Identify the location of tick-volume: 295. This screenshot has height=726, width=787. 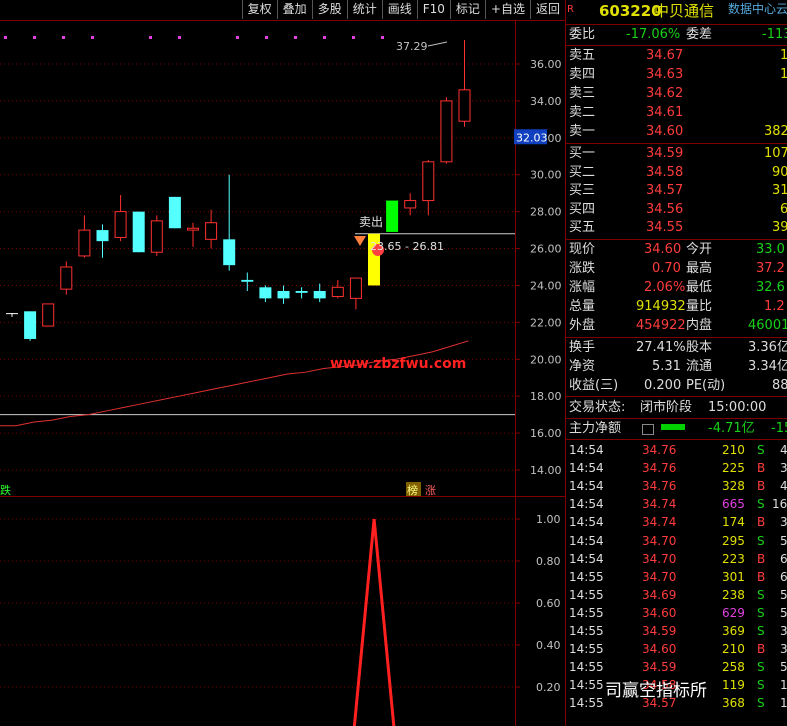
(733, 540).